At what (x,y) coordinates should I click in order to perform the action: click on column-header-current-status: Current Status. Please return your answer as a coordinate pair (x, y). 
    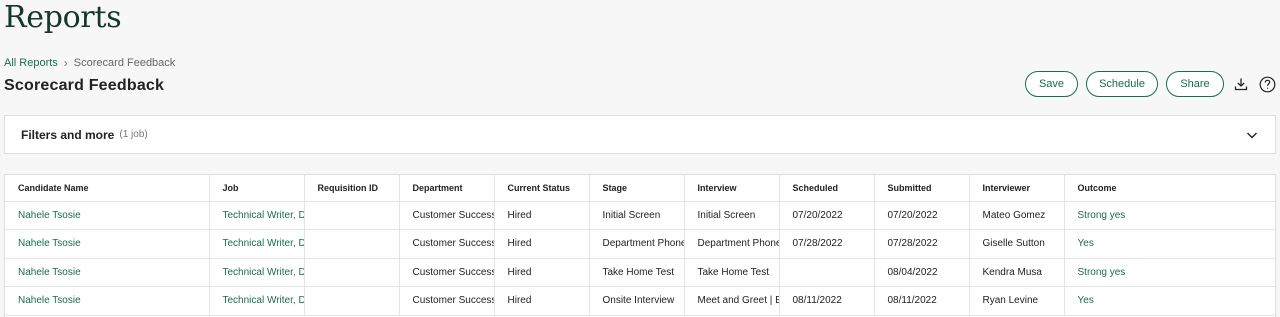
    Looking at the image, I should click on (541, 188).